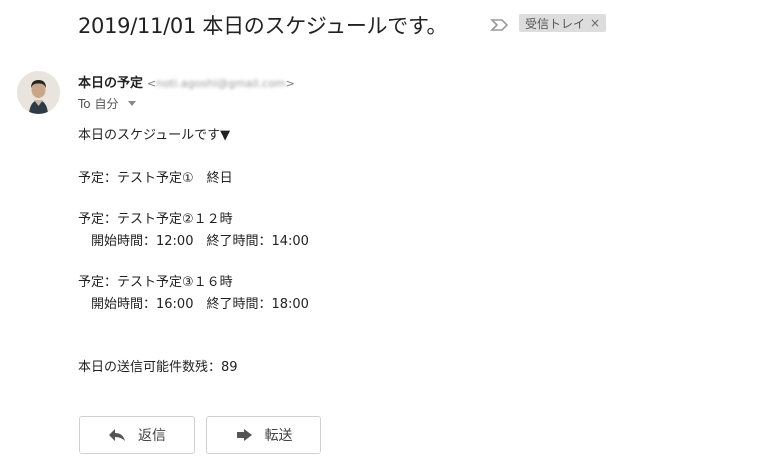  What do you see at coordinates (98, 104) in the screenshot?
I see `recipient-text: To 自分` at bounding box center [98, 104].